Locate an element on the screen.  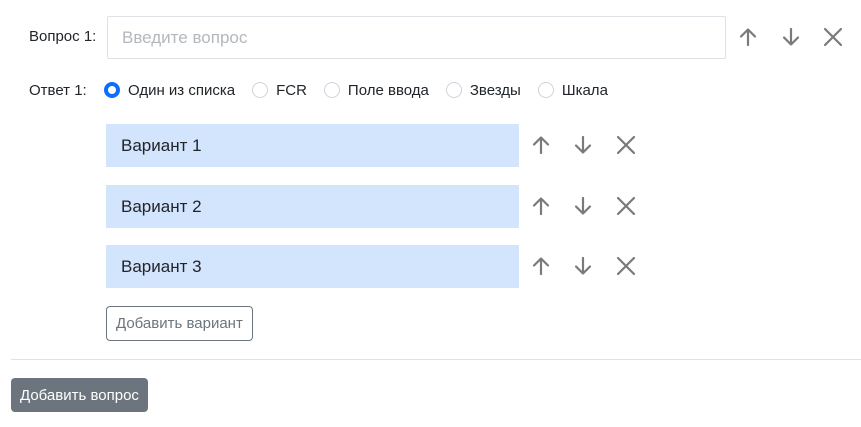
answer-type-label: Поле ввода is located at coordinates (388, 90).